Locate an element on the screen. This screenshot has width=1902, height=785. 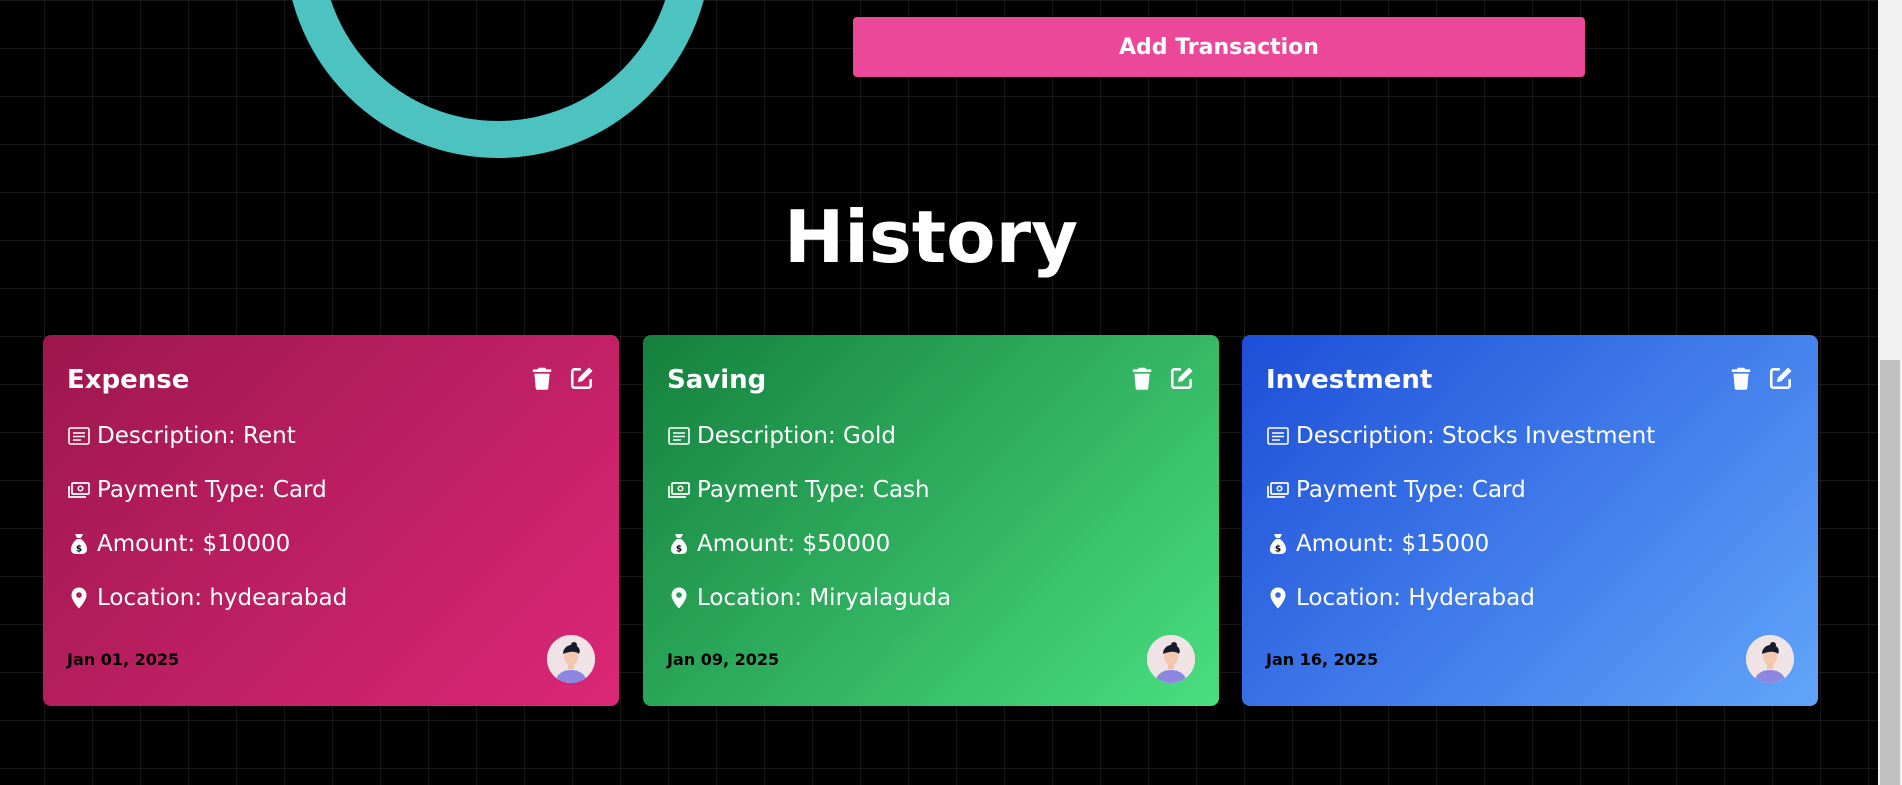
location-row: Location: Miryalaguda is located at coordinates (809, 598).